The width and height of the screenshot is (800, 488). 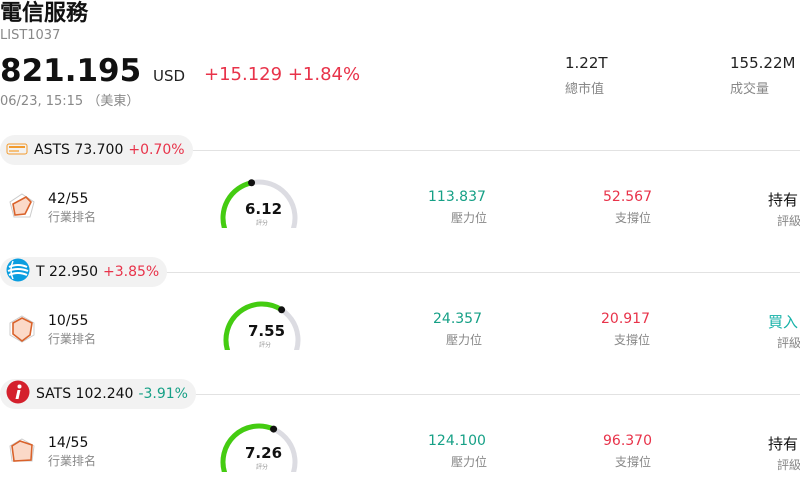 I want to click on support-value: 52.567, so click(x=627, y=197).